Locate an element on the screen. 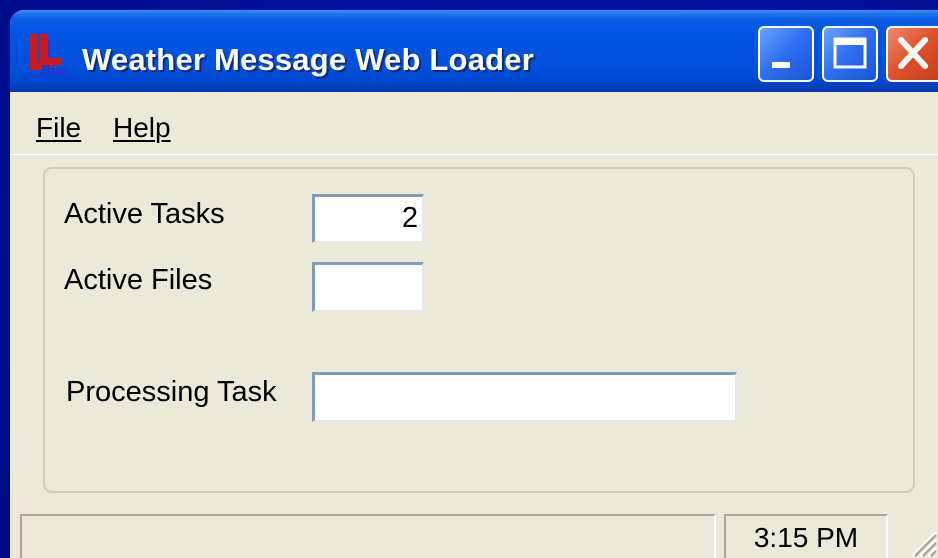 This screenshot has width=938, height=558. close-icon is located at coordinates (913, 53).